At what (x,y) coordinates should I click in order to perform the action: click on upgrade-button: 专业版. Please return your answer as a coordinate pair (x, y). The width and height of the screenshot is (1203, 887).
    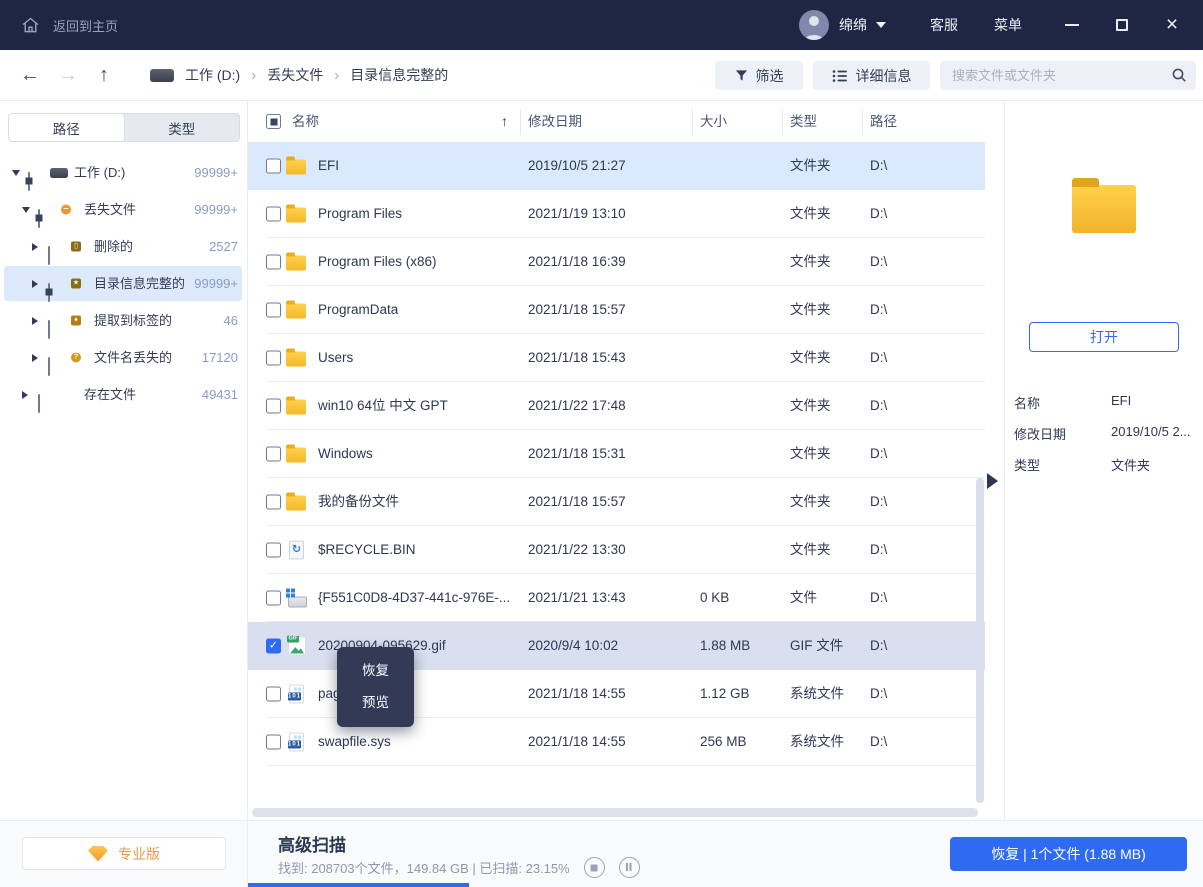
    Looking at the image, I should click on (124, 853).